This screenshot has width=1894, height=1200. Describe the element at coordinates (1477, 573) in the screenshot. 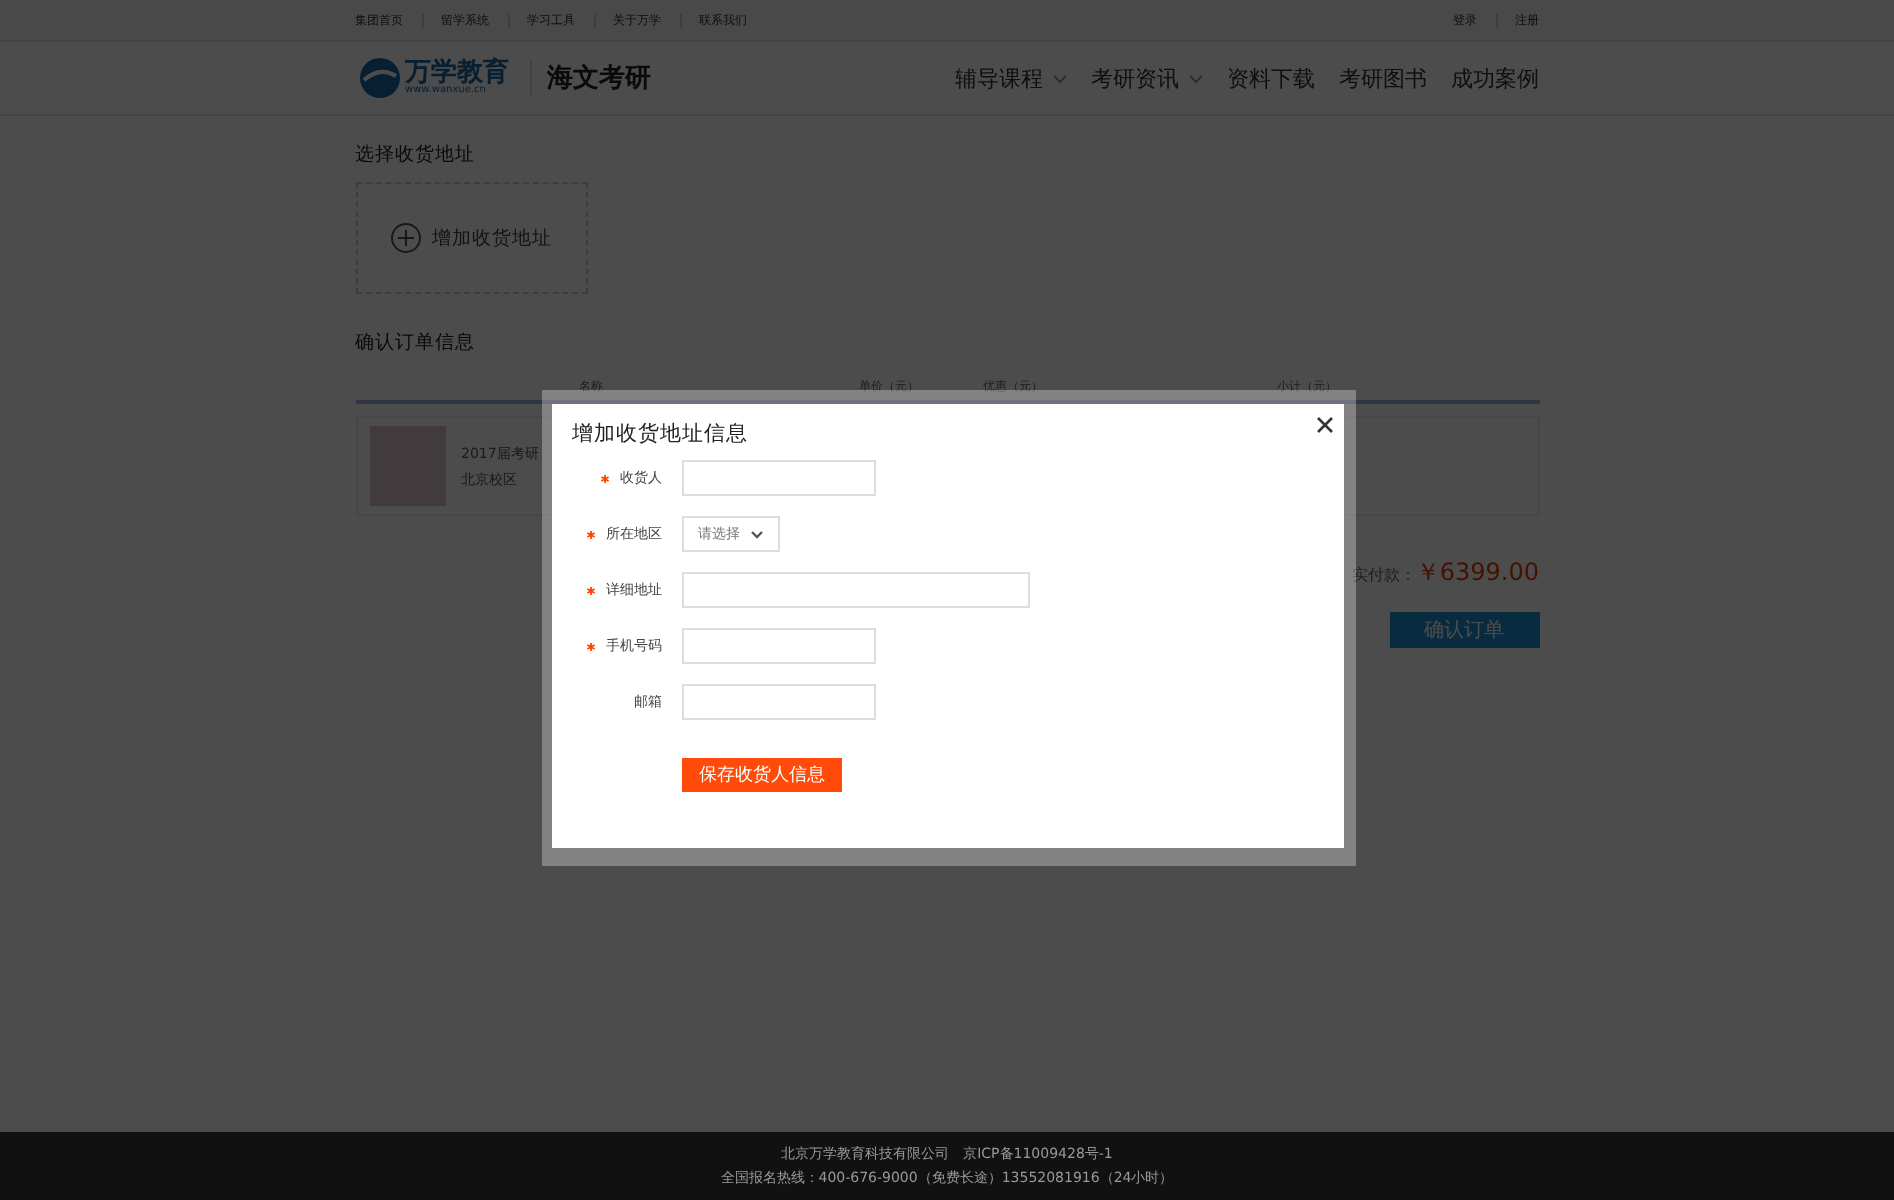

I see `total-amount: ￥6399.00` at that location.